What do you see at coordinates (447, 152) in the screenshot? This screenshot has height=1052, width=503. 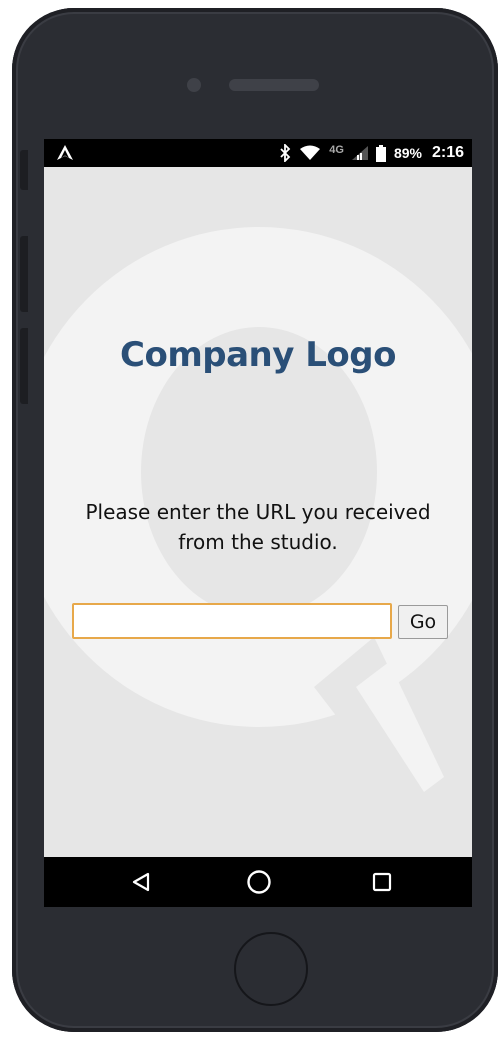 I see `status-time: 2:16` at bounding box center [447, 152].